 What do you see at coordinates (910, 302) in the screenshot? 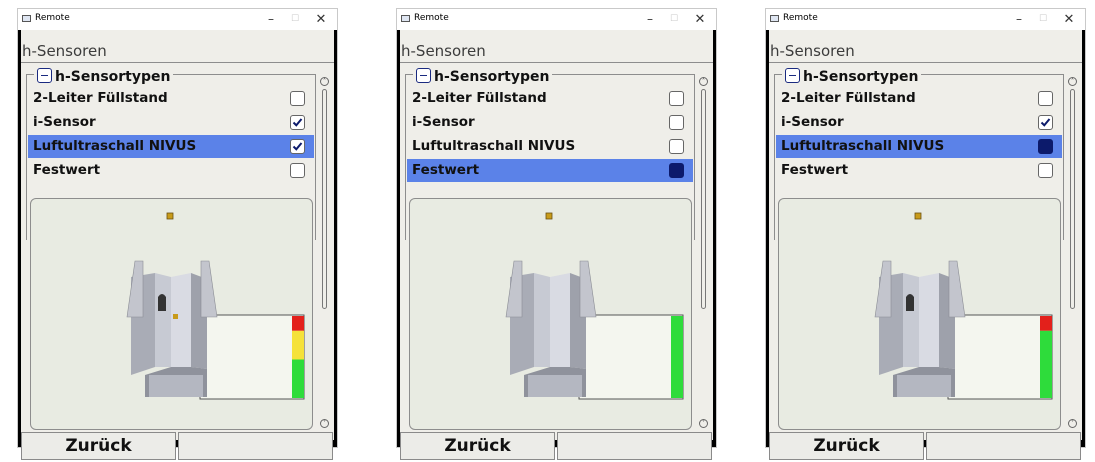
I see `sensor-device-icon` at bounding box center [910, 302].